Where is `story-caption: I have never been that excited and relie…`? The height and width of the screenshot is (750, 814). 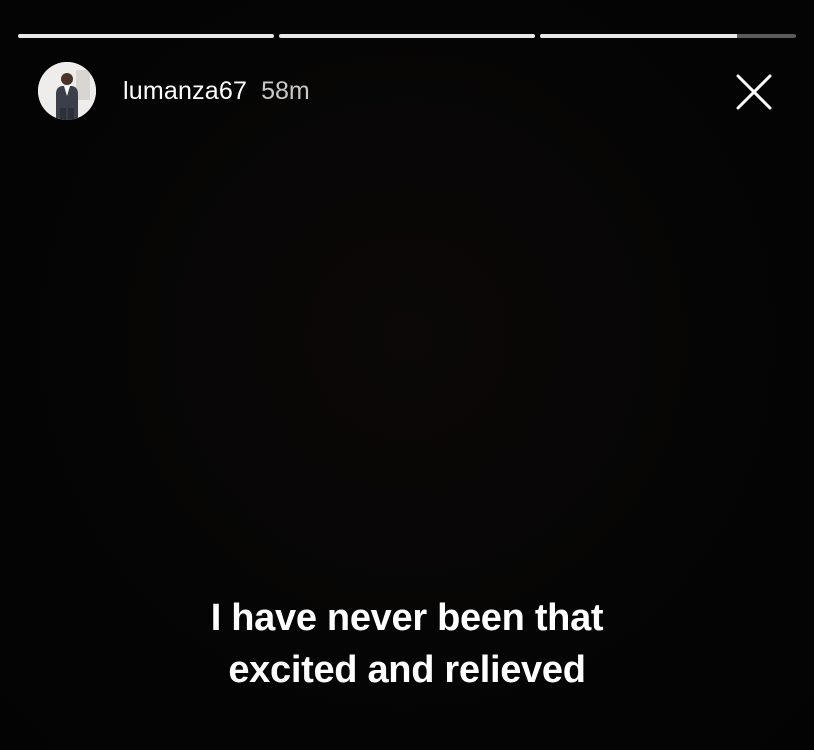 story-caption: I have never been that excited and relie… is located at coordinates (407, 644).